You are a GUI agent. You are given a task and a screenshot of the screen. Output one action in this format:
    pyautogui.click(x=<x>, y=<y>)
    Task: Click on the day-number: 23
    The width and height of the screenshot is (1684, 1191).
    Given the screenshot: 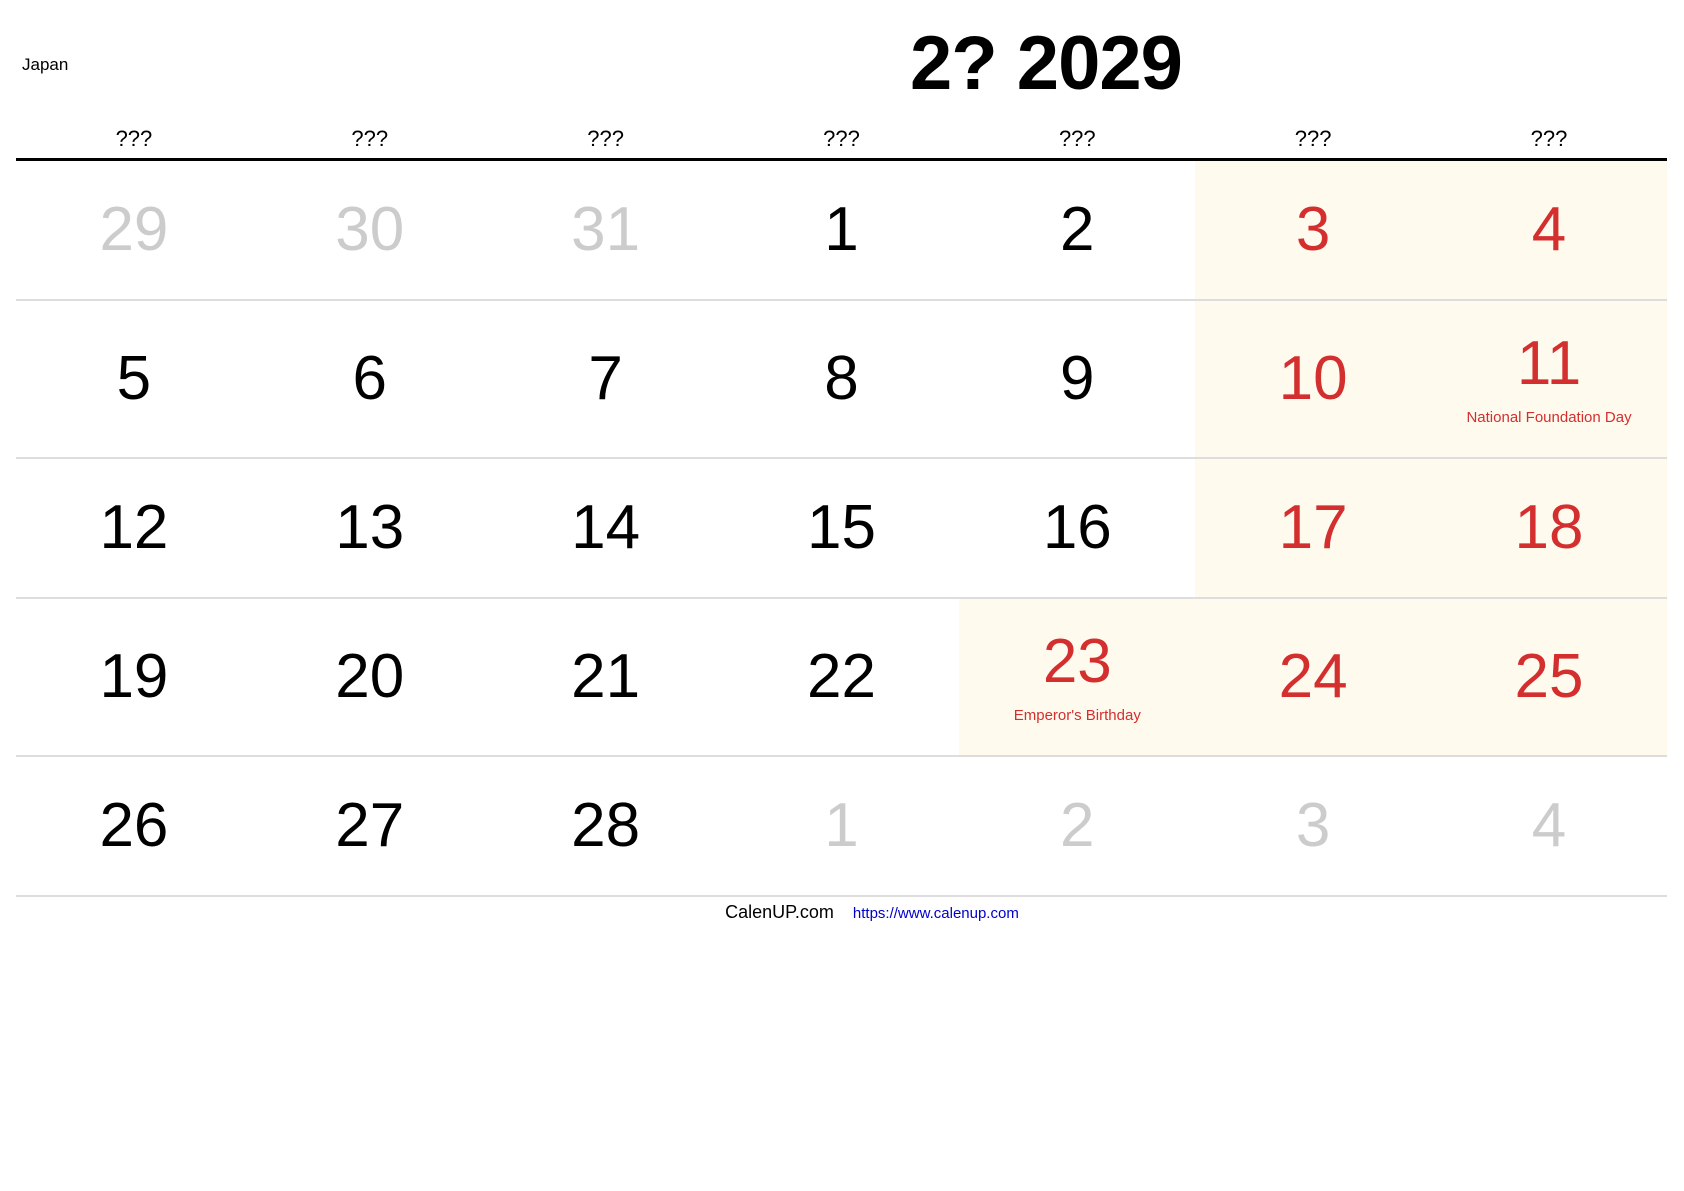 What is the action you would take?
    pyautogui.click(x=1077, y=661)
    